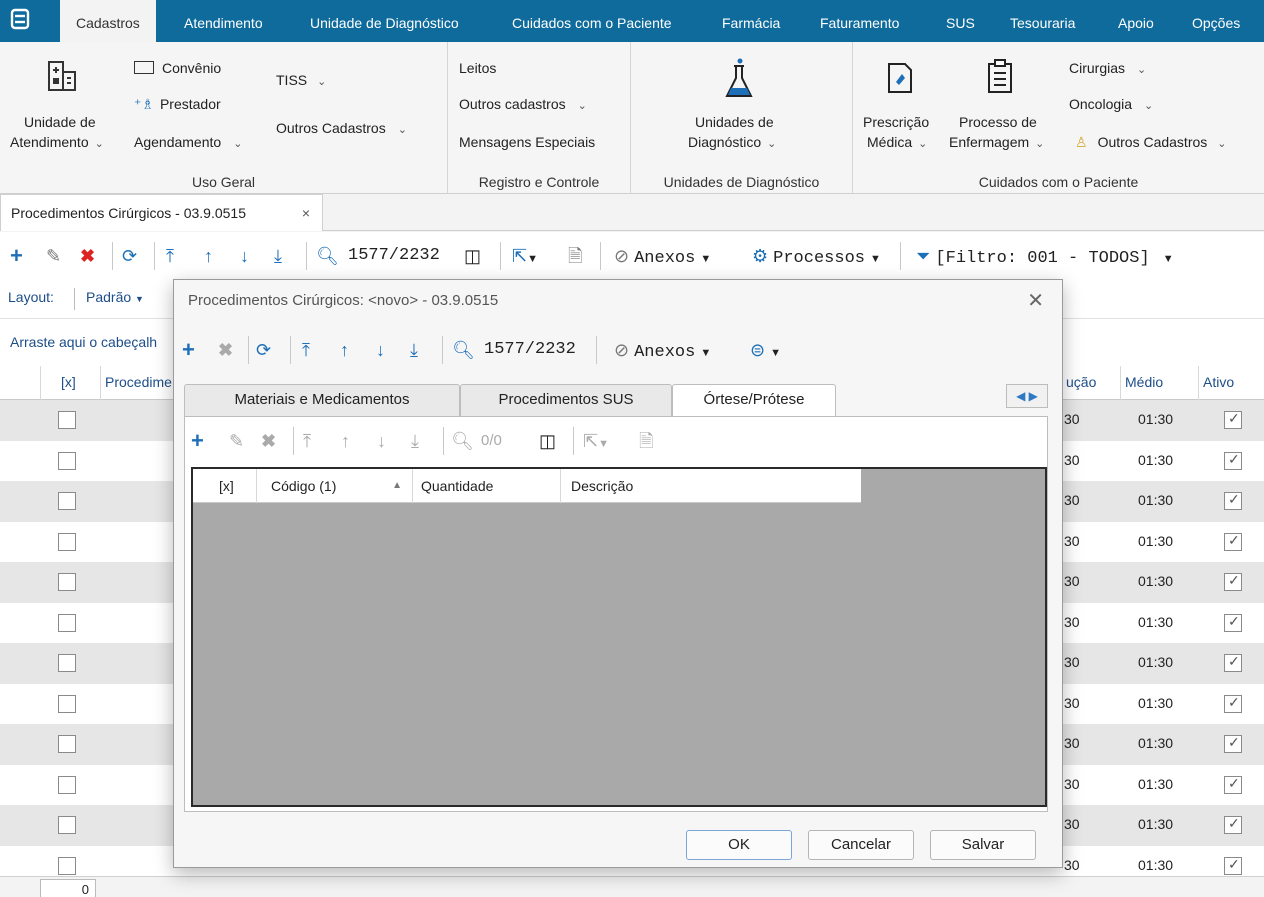  Describe the element at coordinates (1045, 256) in the screenshot. I see `filter-button: ⏷ [Filtro: 001 - TODOS] ▼` at that location.